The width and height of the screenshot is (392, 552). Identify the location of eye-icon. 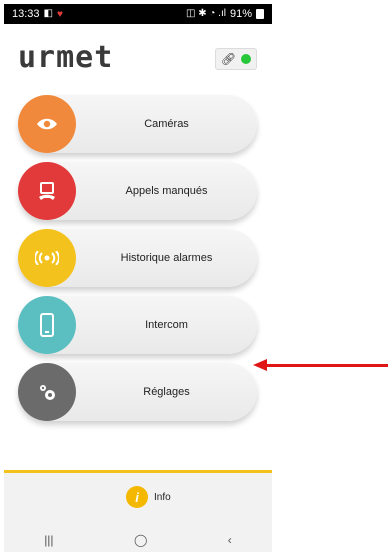
(47, 124).